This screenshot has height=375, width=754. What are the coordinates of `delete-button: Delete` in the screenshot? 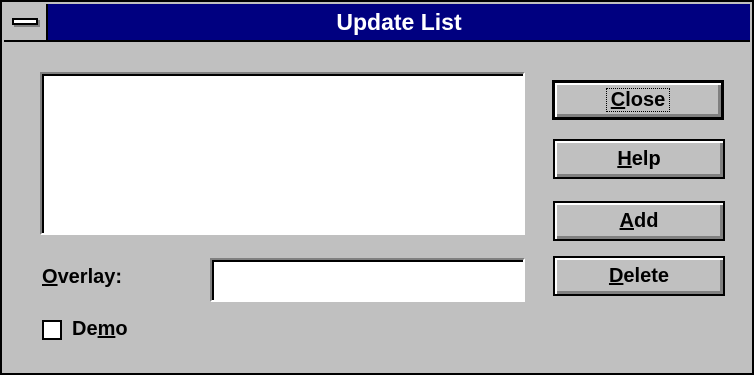 It's located at (639, 276).